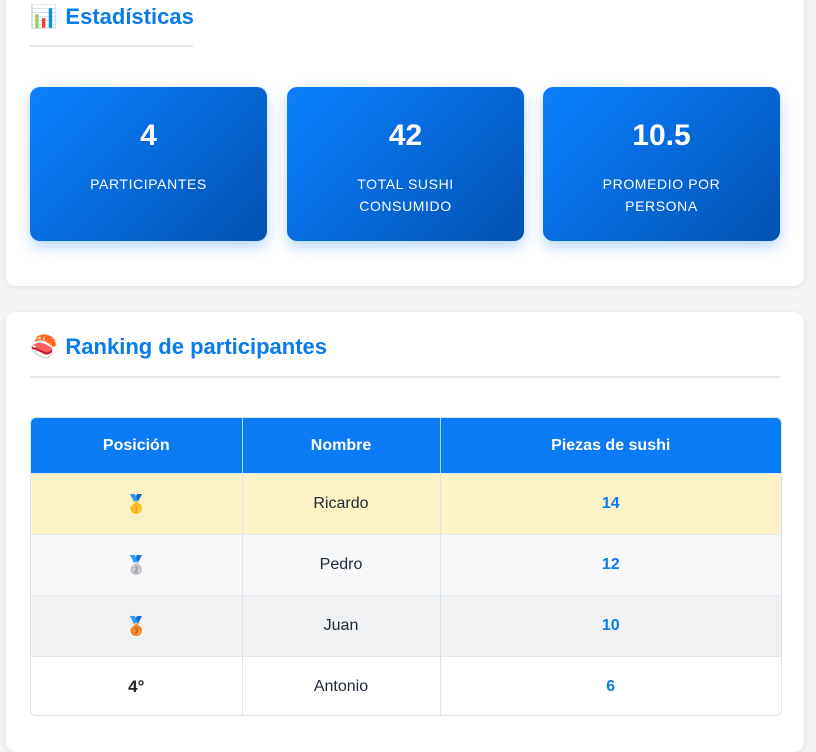 This screenshot has width=816, height=752. What do you see at coordinates (610, 626) in the screenshot?
I see `sushi-pieces-count: 10` at bounding box center [610, 626].